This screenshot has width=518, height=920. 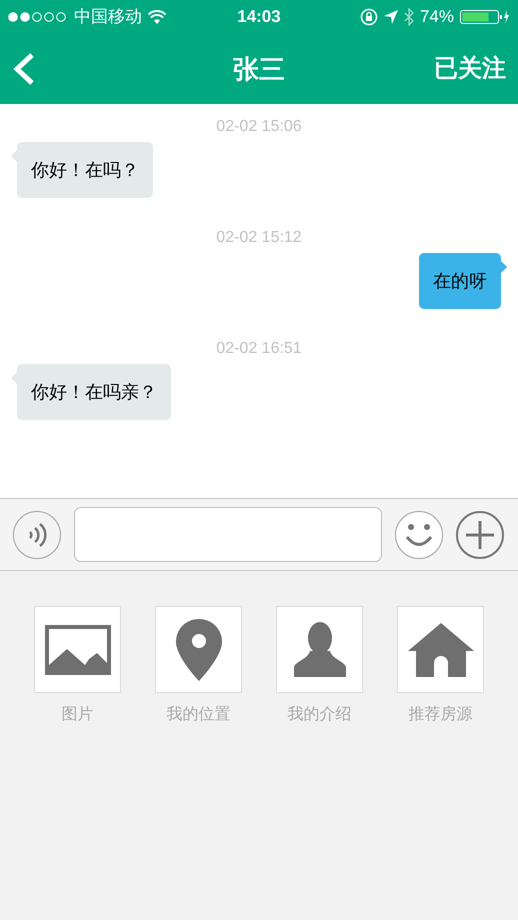 What do you see at coordinates (259, 127) in the screenshot?
I see `message-timestamp: 02-02 15:06` at bounding box center [259, 127].